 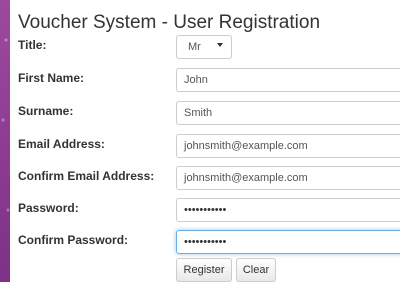 What do you see at coordinates (73, 240) in the screenshot?
I see `confirm-password-label: Confirm Password:` at bounding box center [73, 240].